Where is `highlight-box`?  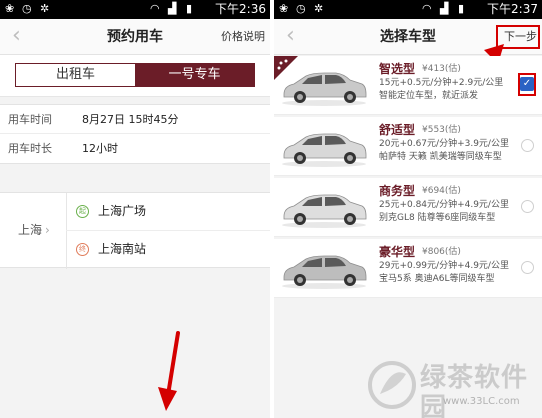
highlight-box is located at coordinates (527, 84).